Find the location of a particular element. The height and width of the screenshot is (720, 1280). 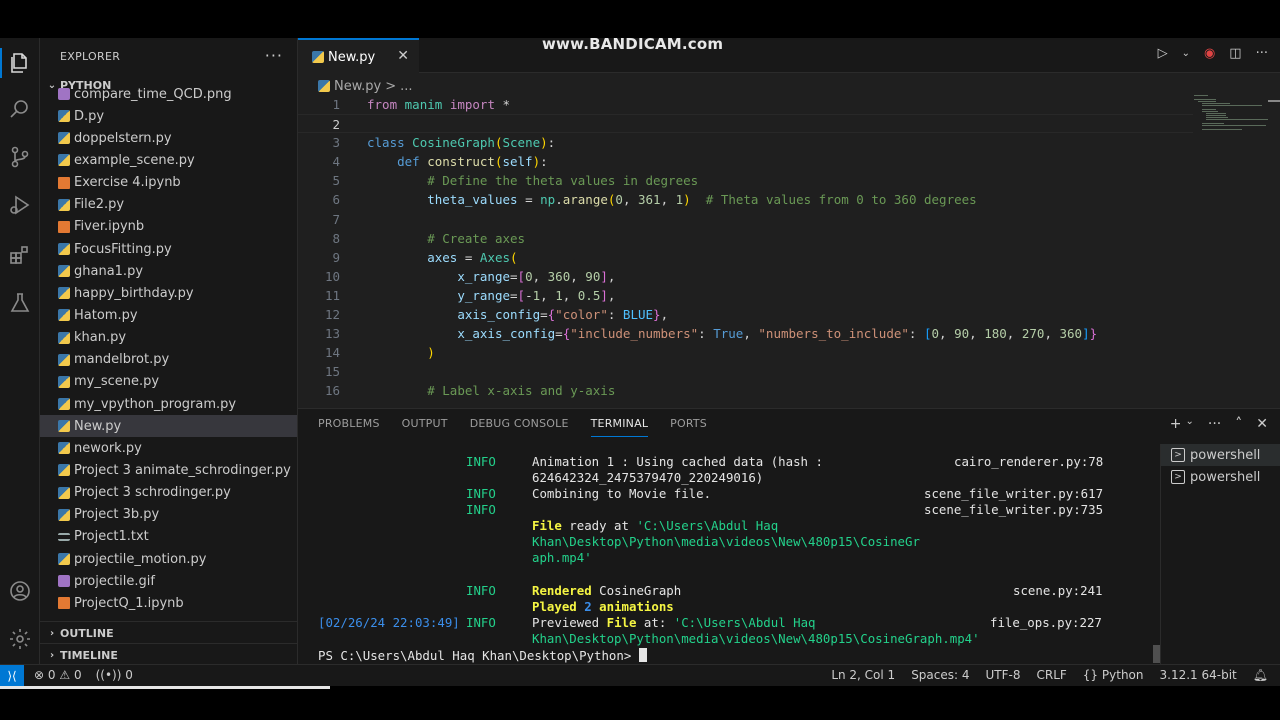

line-number: 9 is located at coordinates (336, 257).